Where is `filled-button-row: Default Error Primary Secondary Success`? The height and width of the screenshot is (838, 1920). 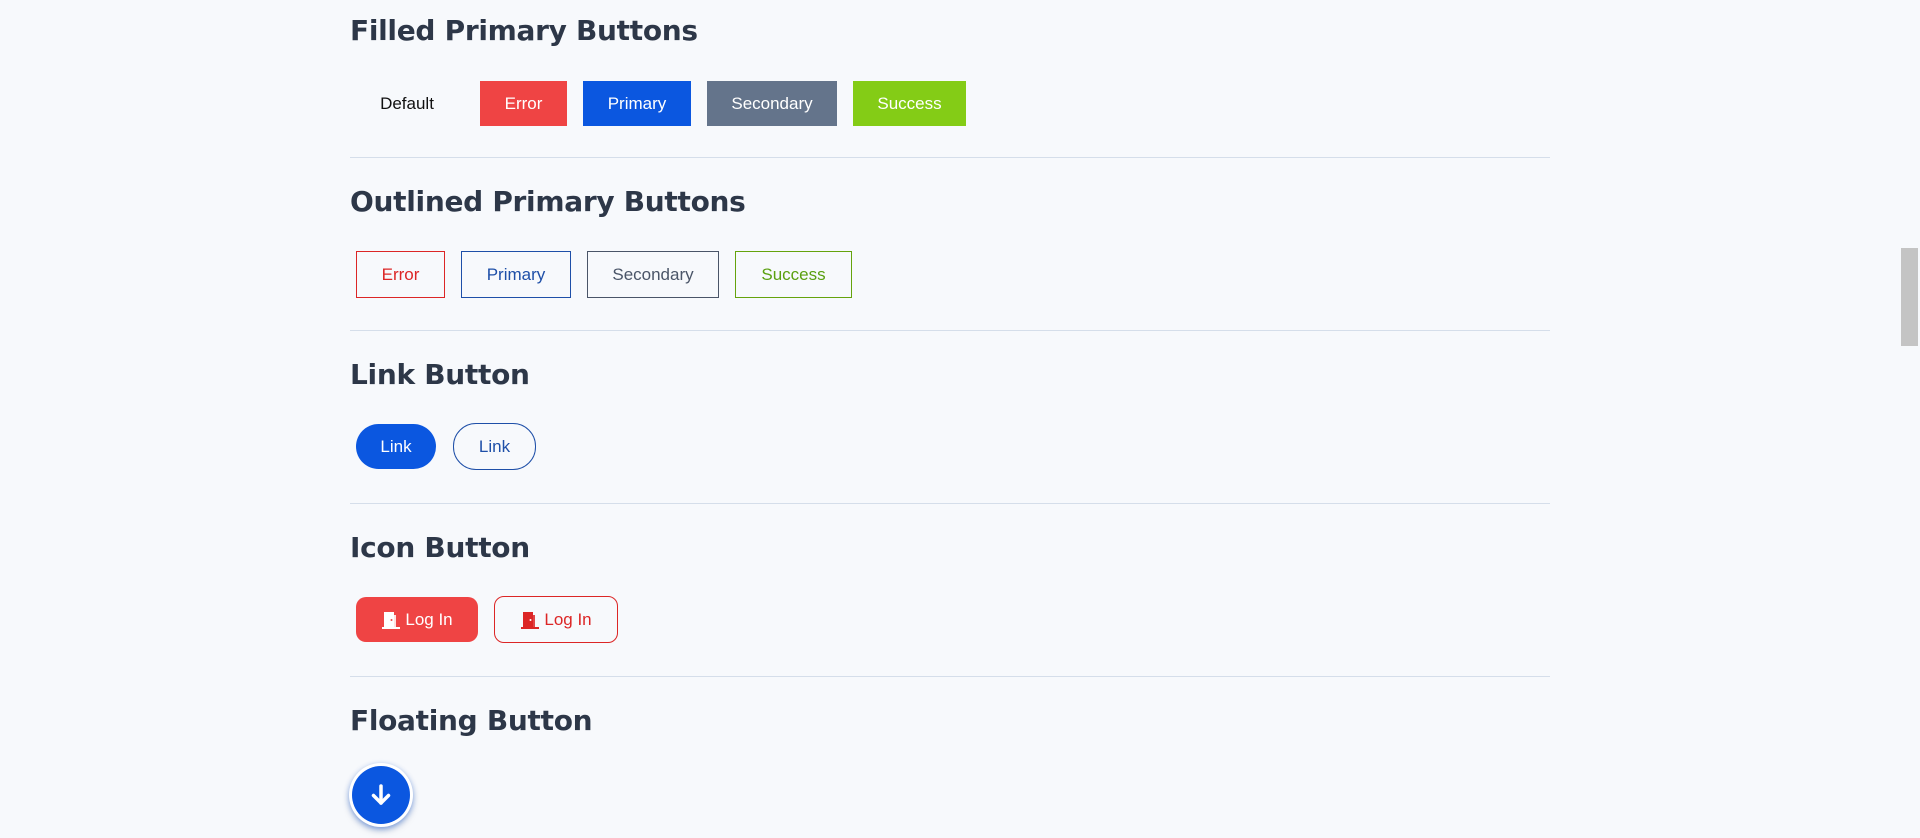
filled-button-row: Default Error Primary Secondary Success is located at coordinates (666, 103).